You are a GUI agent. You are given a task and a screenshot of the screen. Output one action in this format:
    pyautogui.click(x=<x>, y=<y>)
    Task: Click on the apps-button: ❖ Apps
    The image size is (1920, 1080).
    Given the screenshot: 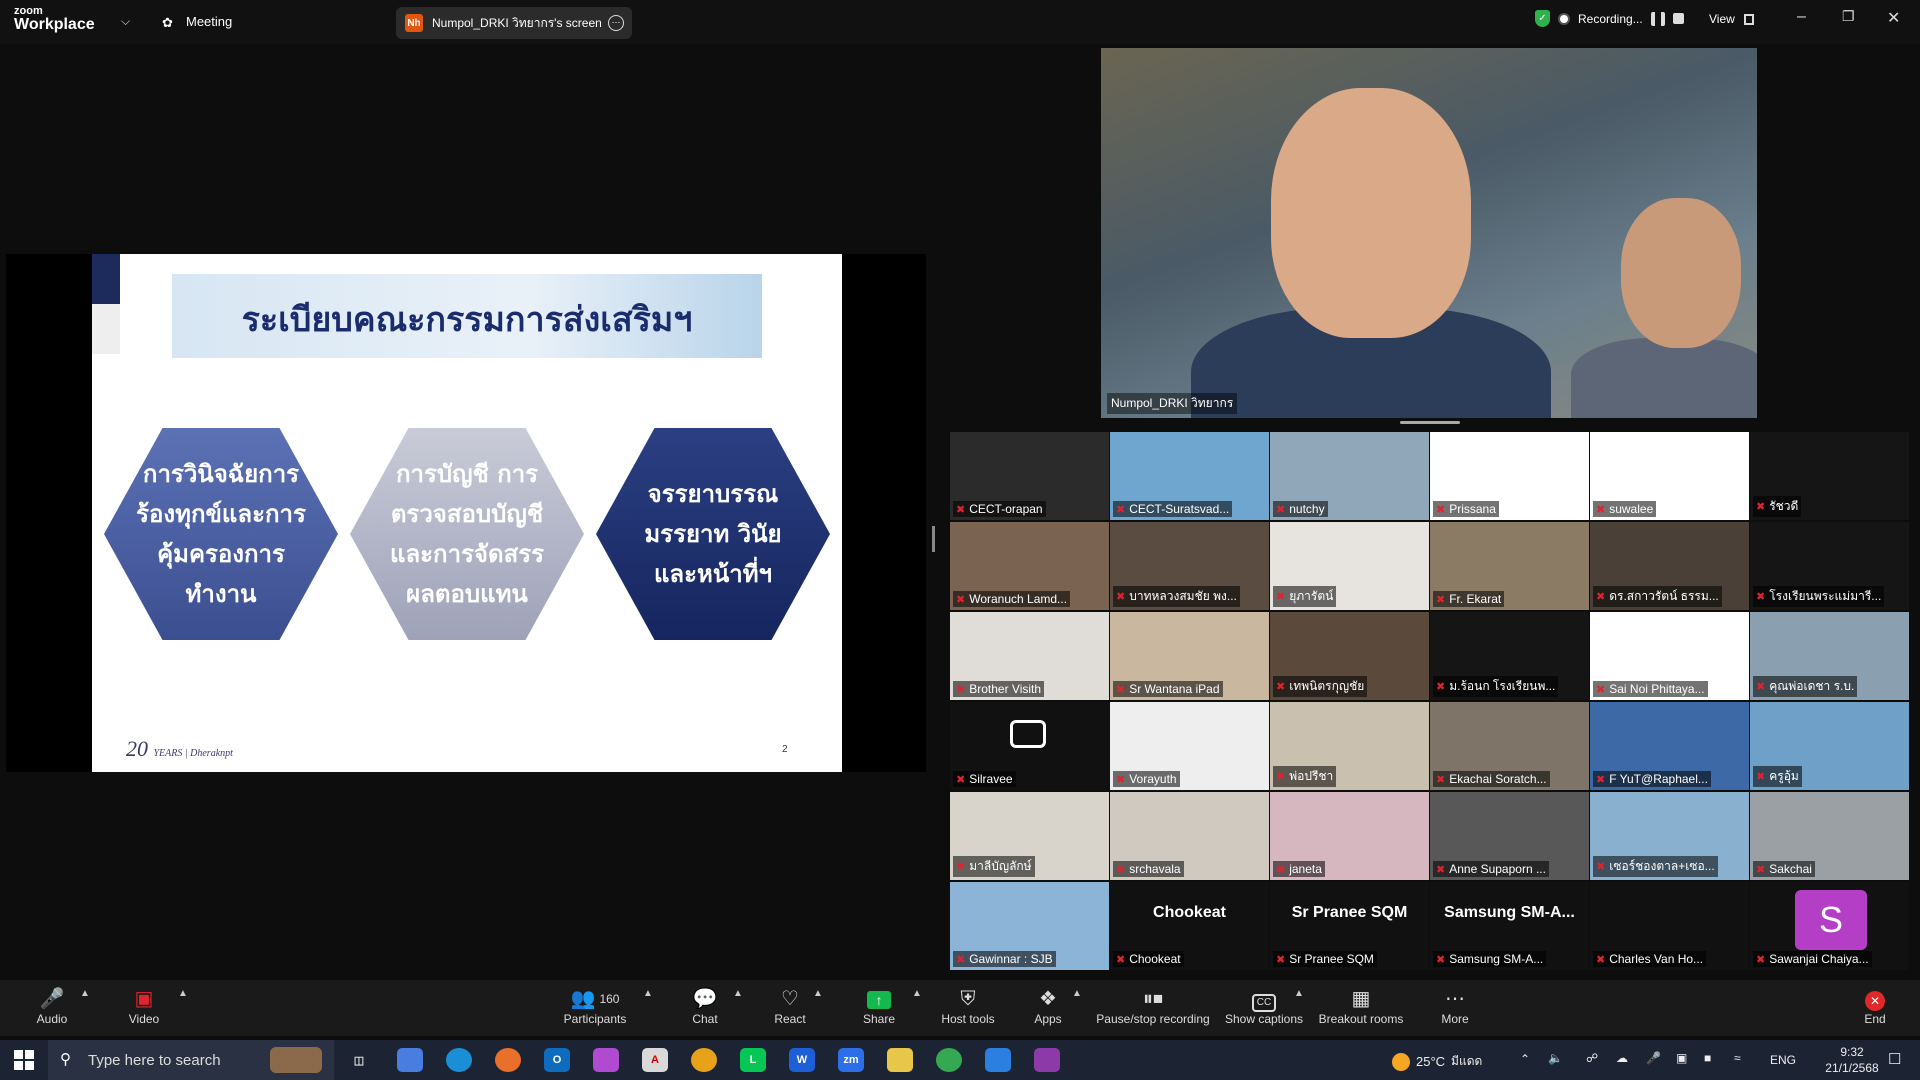 What is the action you would take?
    pyautogui.click(x=1048, y=1006)
    